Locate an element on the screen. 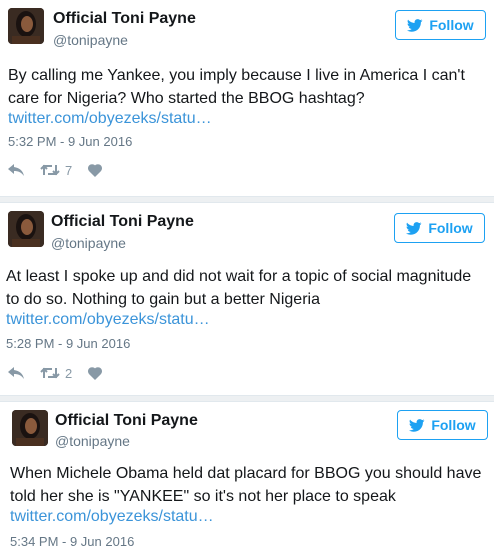 The height and width of the screenshot is (554, 494). tweet-actions: 2 is located at coordinates (55, 373).